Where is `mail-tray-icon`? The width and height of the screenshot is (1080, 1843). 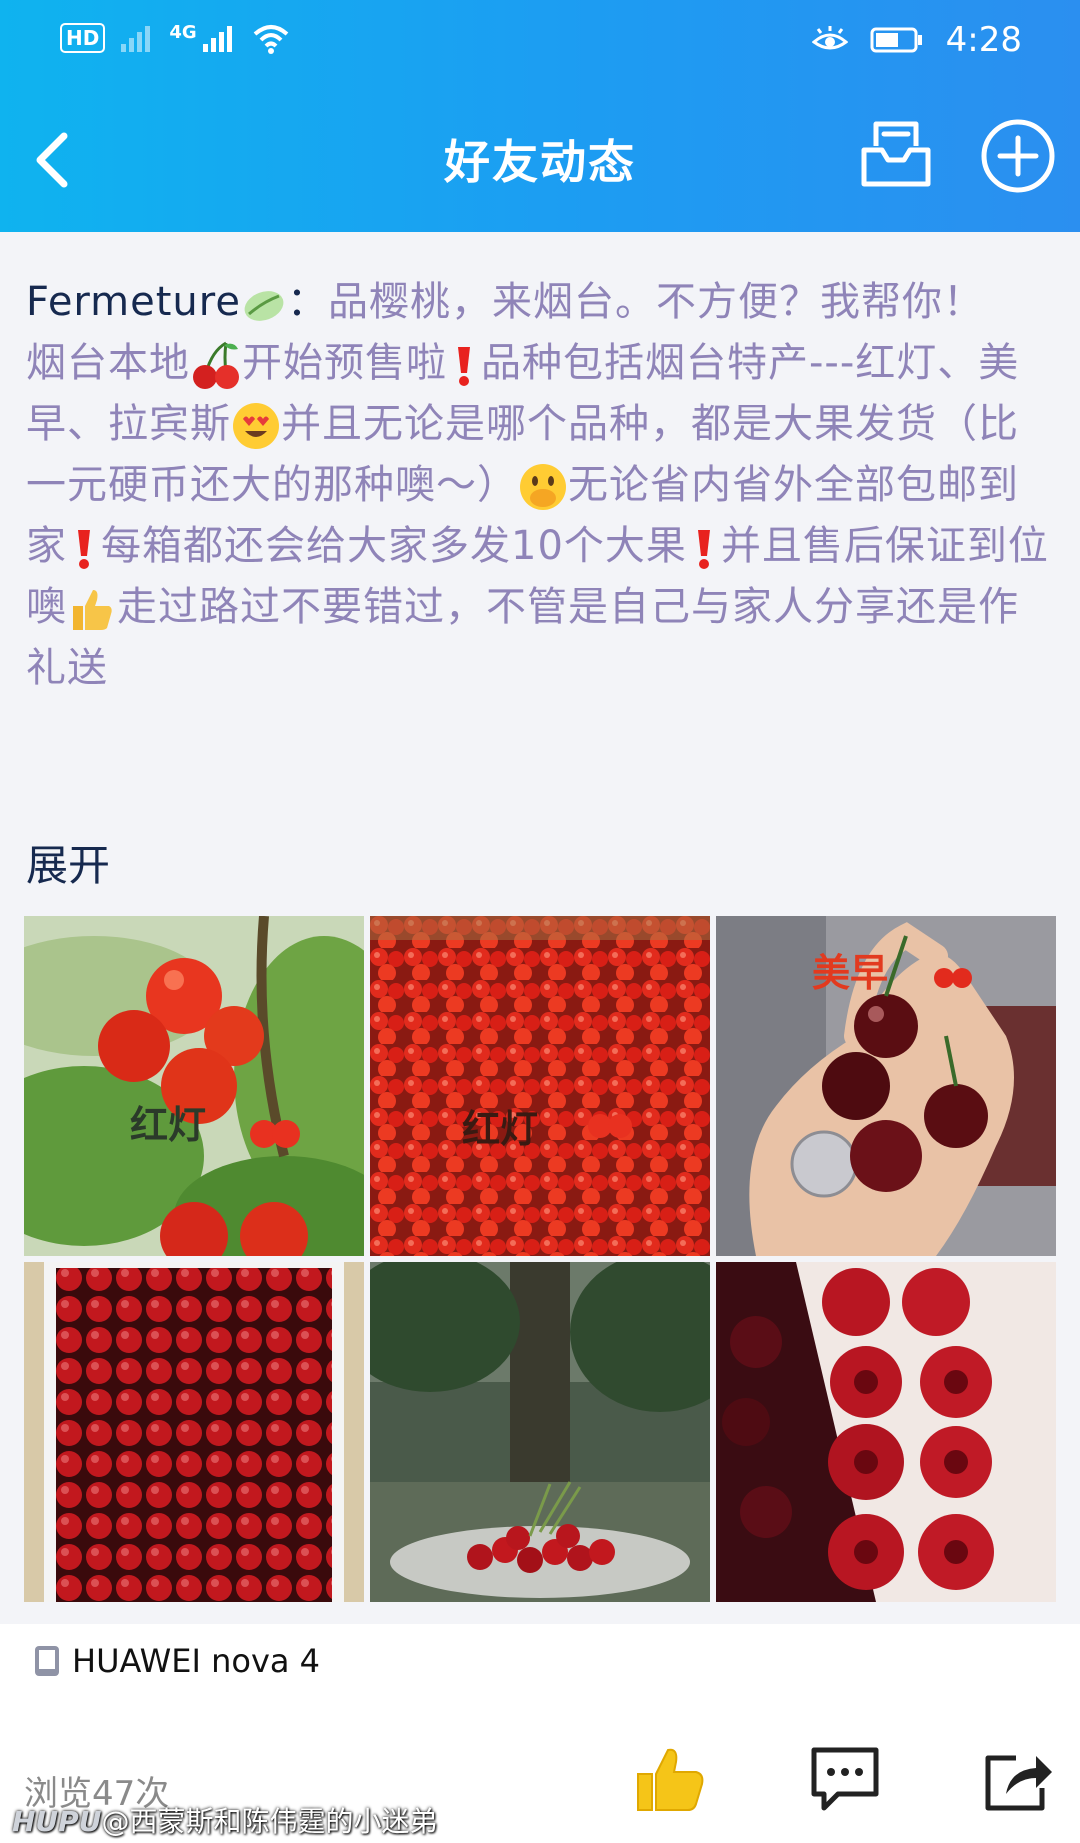
mail-tray-icon is located at coordinates (896, 154).